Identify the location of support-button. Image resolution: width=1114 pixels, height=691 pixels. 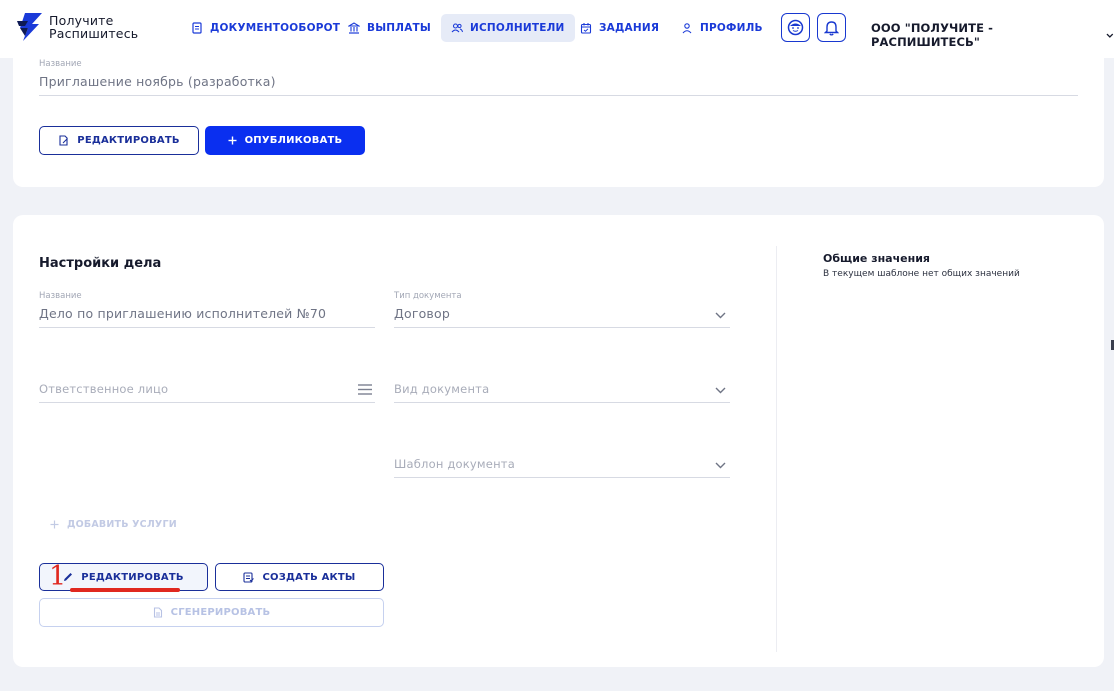
(795, 27).